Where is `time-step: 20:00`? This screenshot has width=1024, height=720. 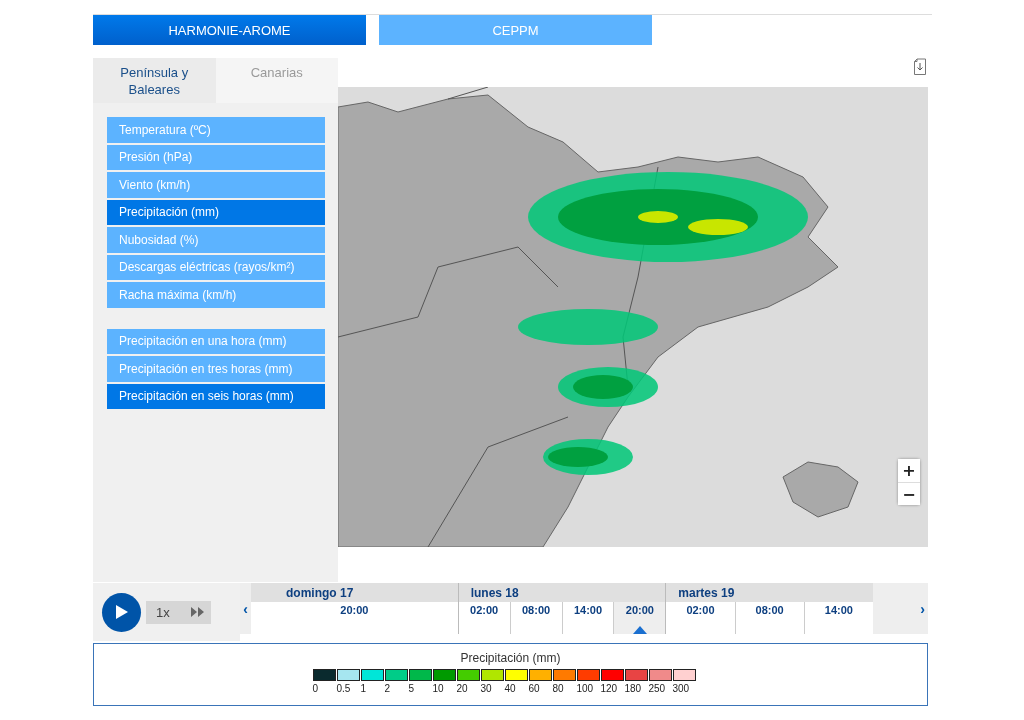 time-step: 20:00 is located at coordinates (639, 618).